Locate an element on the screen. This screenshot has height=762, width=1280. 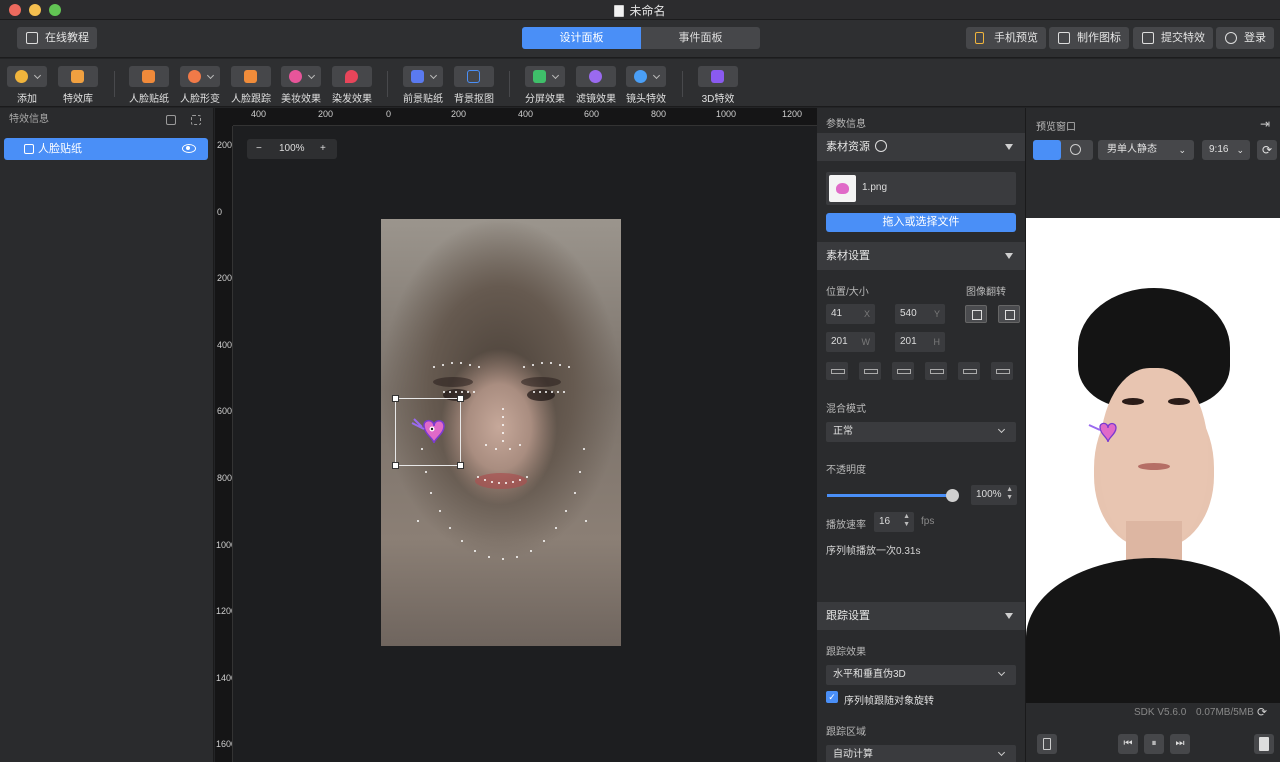
material-section-header: 素材资源 is located at coordinates (921, 147).